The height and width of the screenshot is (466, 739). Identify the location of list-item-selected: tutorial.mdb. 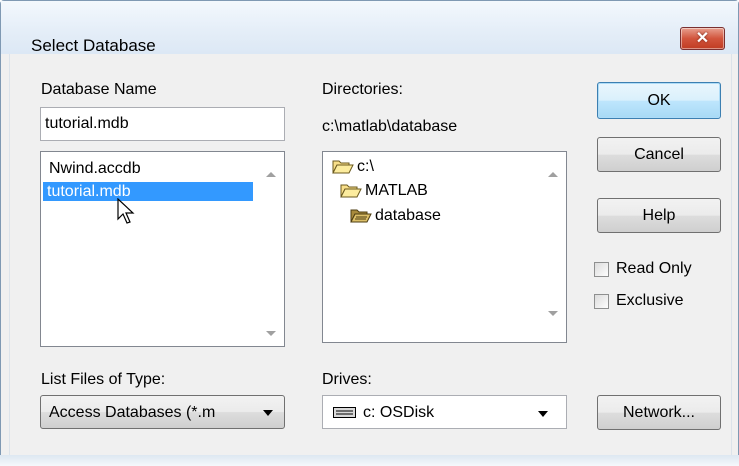
(148, 191).